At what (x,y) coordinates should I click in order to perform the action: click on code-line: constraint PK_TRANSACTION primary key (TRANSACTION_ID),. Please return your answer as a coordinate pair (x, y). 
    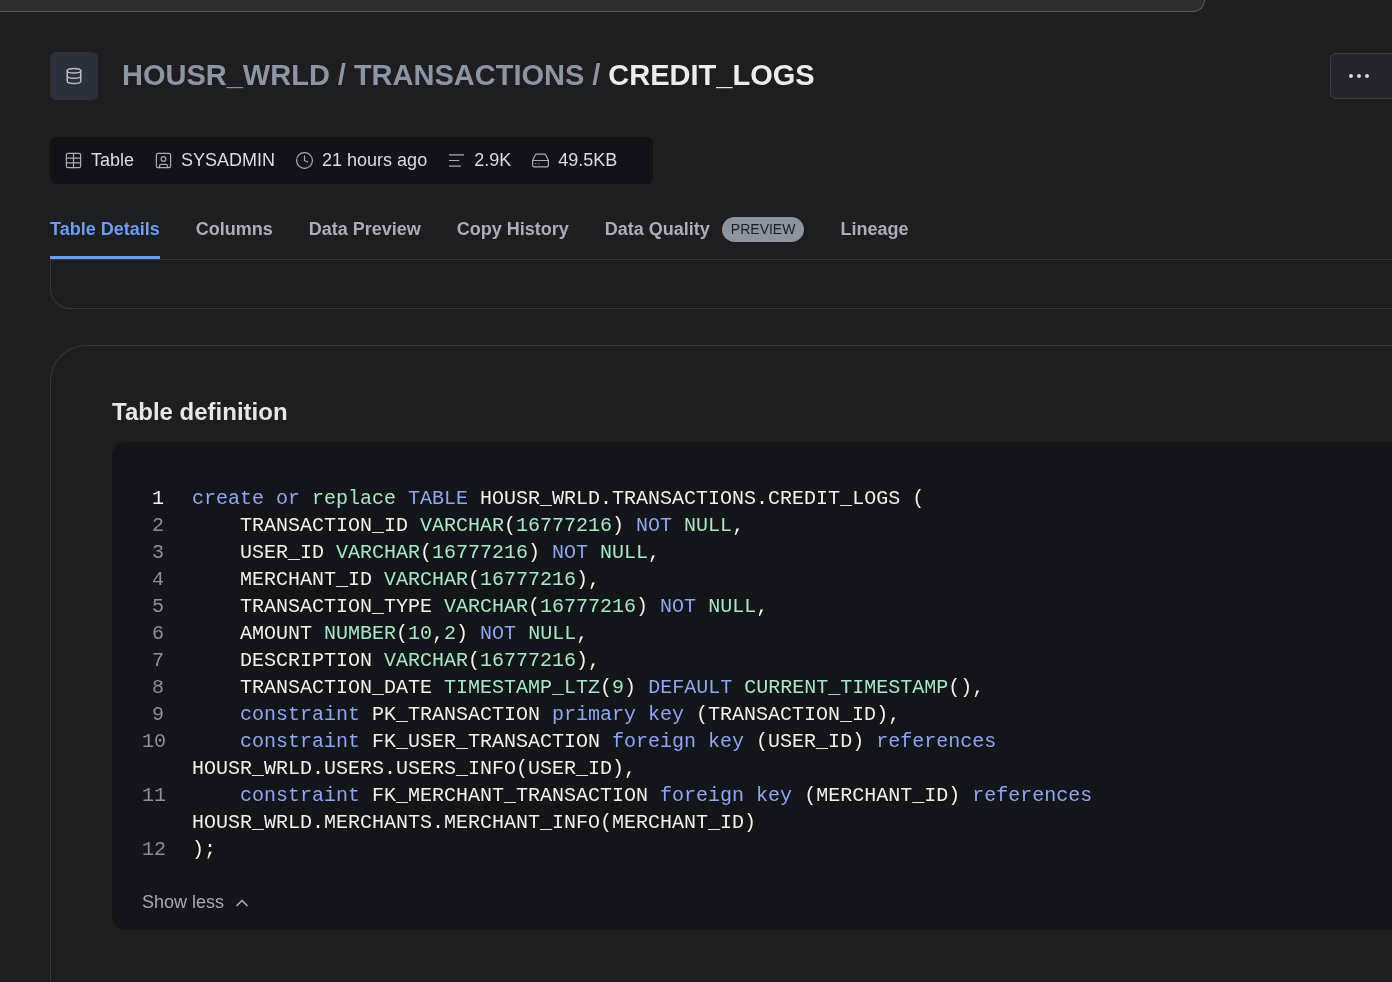
    Looking at the image, I should click on (570, 715).